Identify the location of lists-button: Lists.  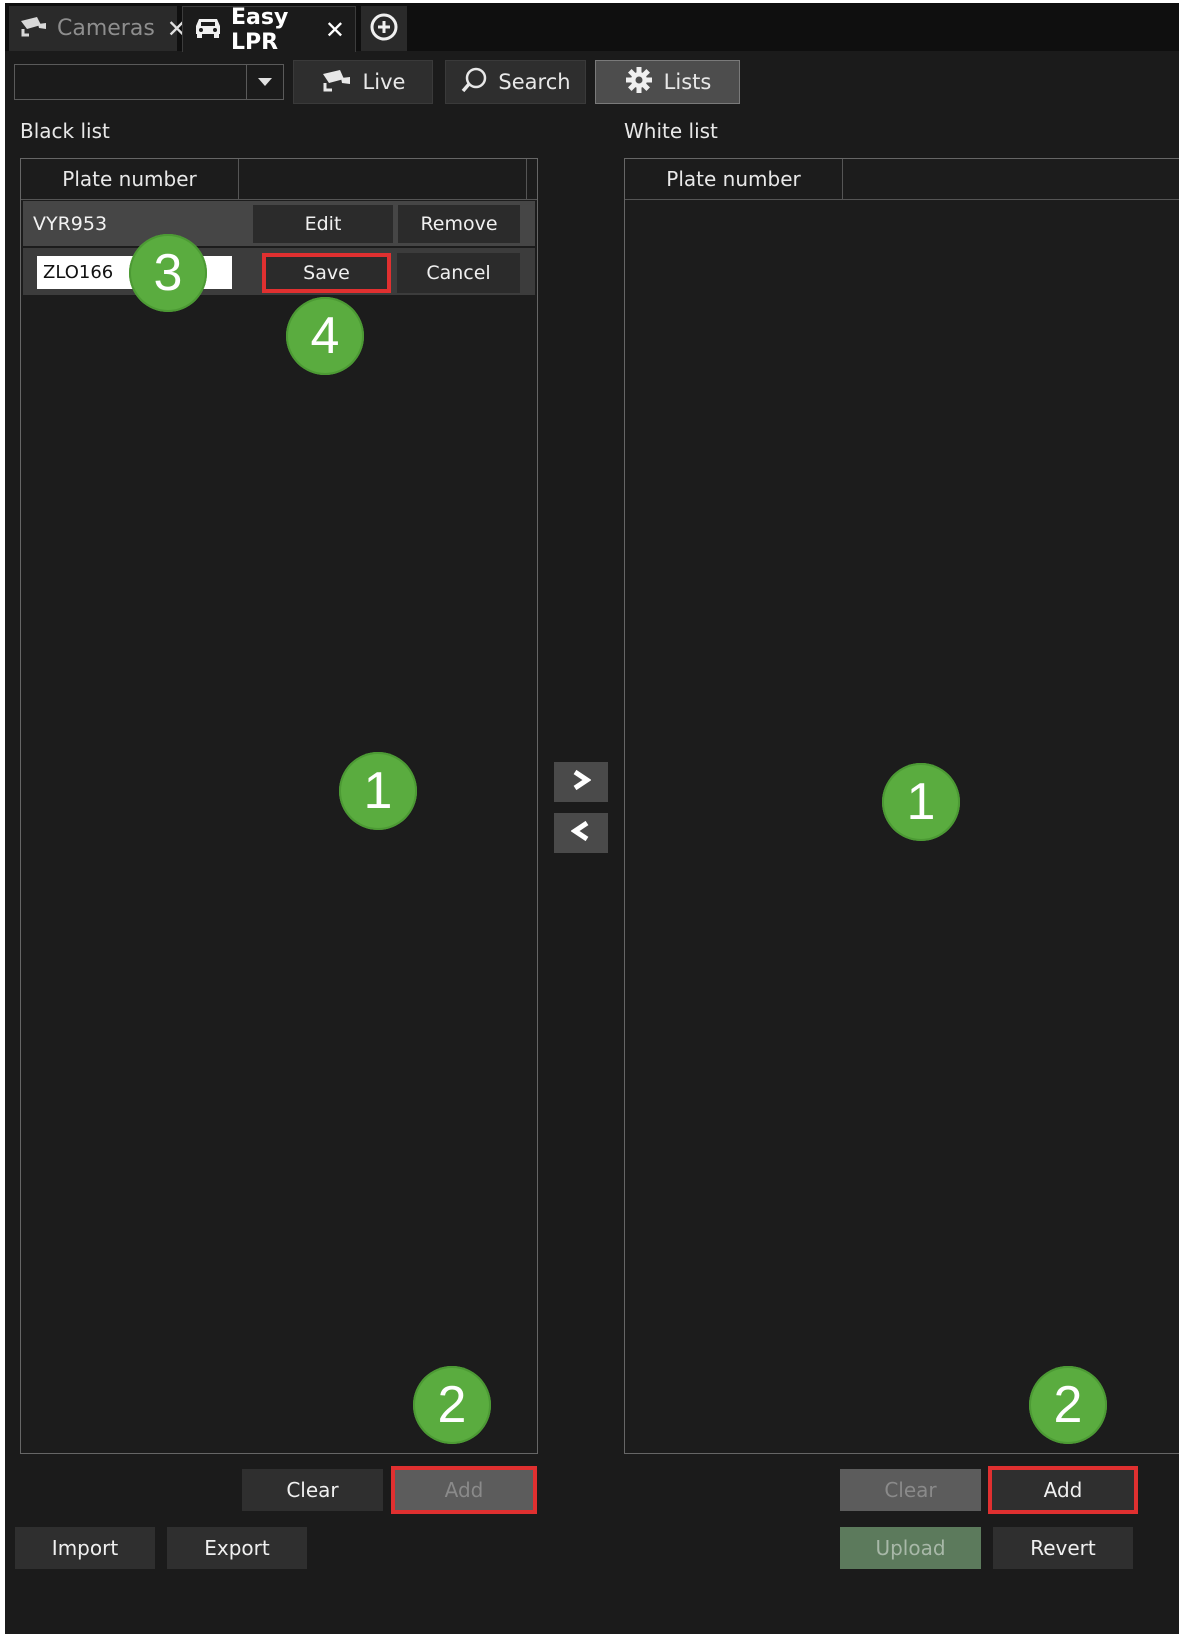
(667, 82).